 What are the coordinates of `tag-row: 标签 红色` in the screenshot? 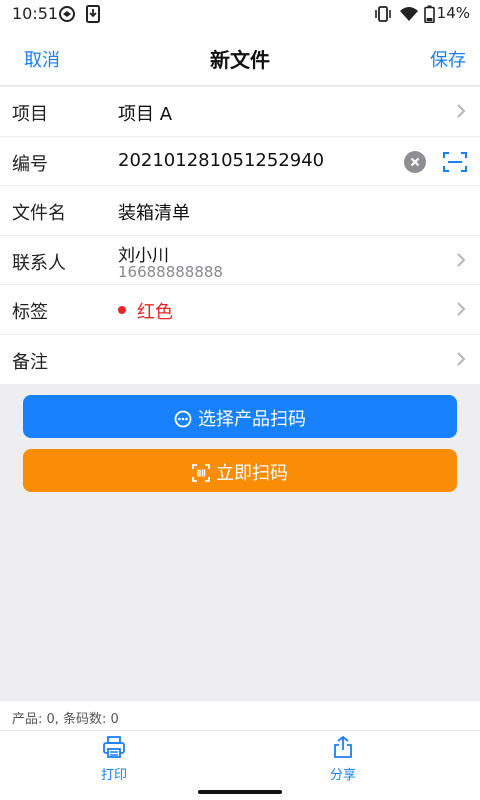 It's located at (240, 310).